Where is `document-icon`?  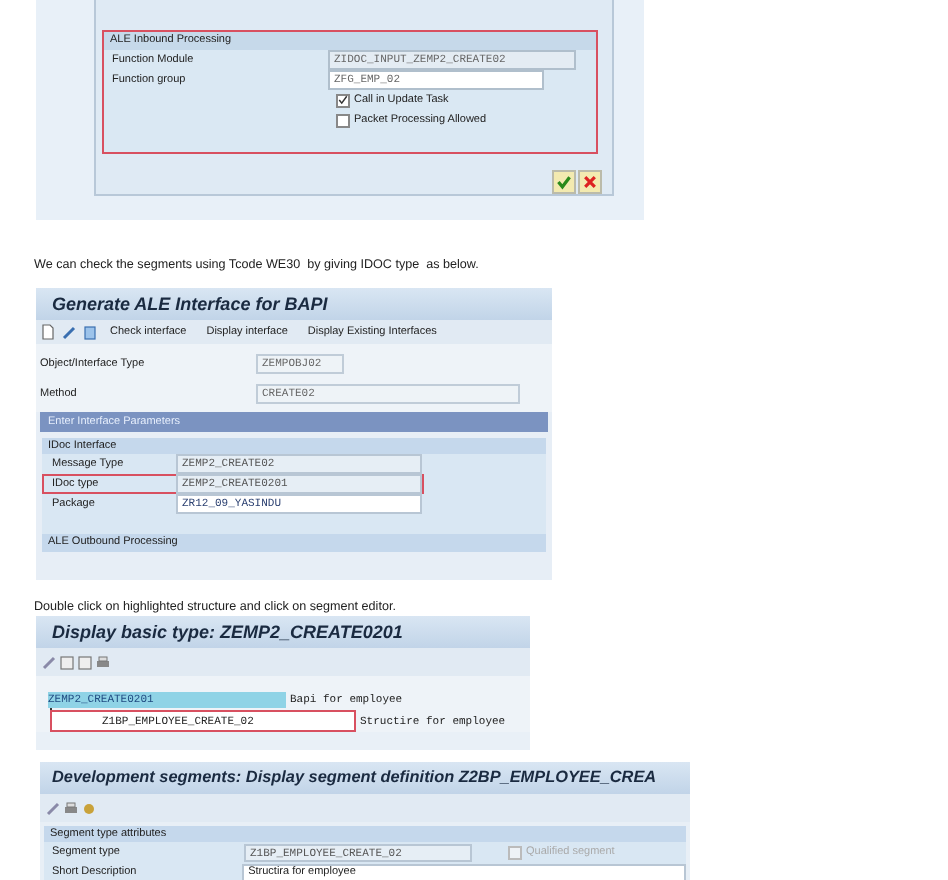 document-icon is located at coordinates (48, 332).